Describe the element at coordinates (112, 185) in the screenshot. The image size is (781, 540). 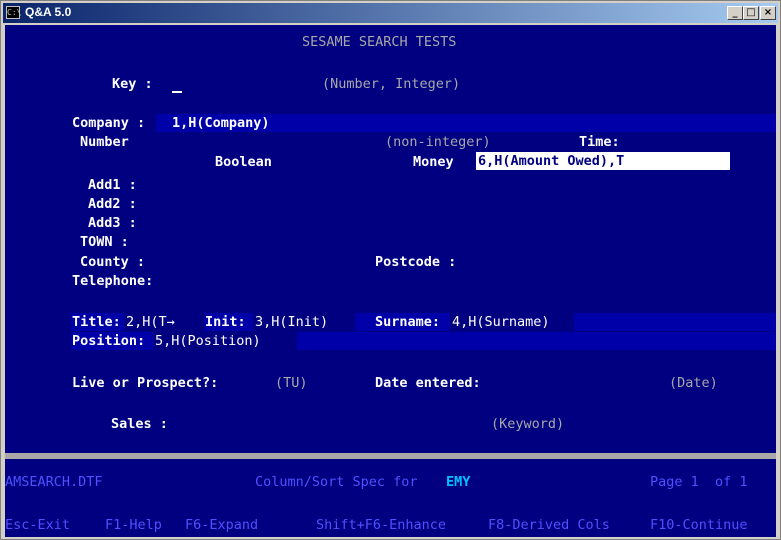
I see `add1-label: Add1 :` at that location.